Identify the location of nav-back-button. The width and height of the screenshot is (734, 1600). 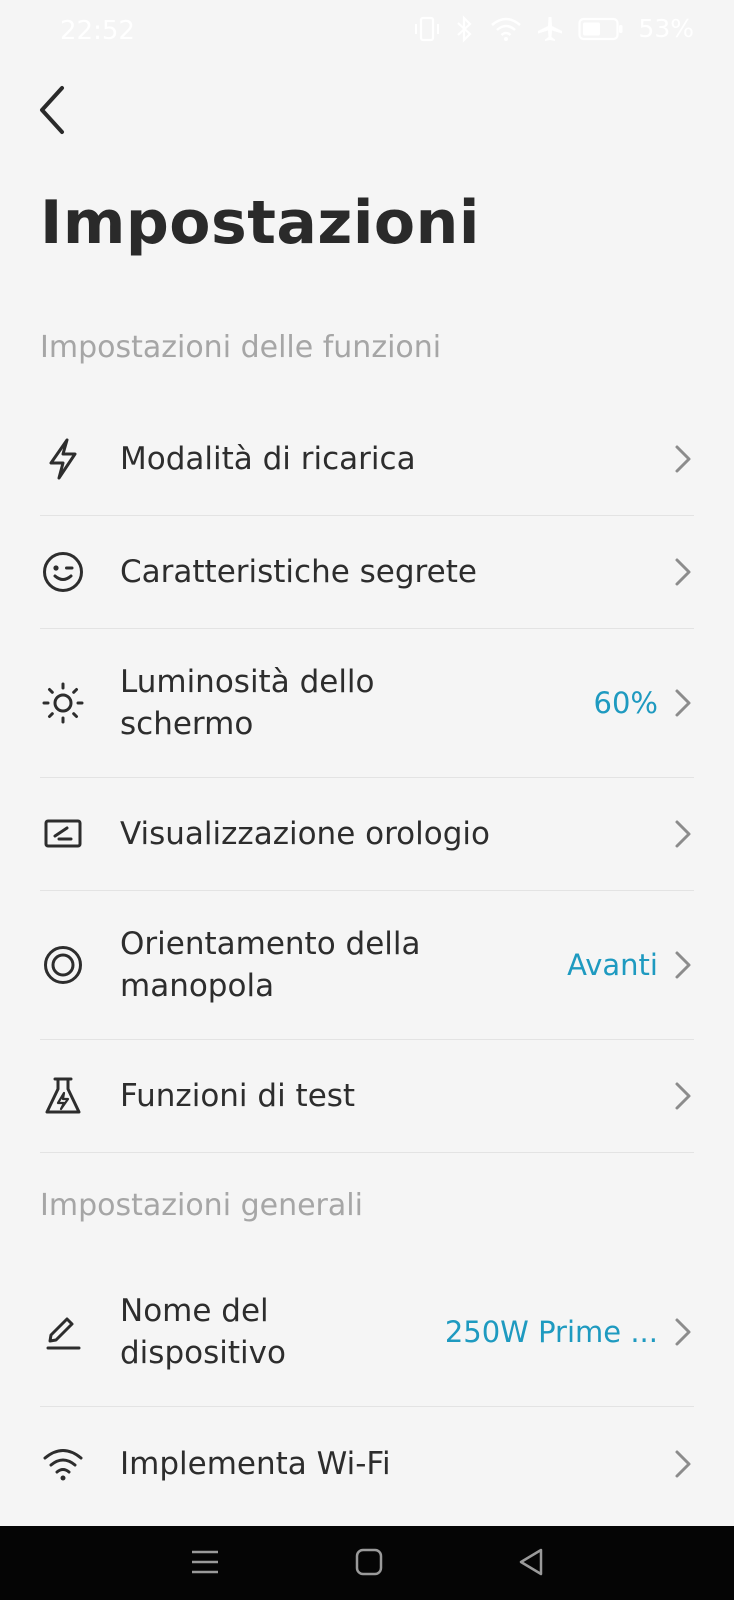
(531, 1564).